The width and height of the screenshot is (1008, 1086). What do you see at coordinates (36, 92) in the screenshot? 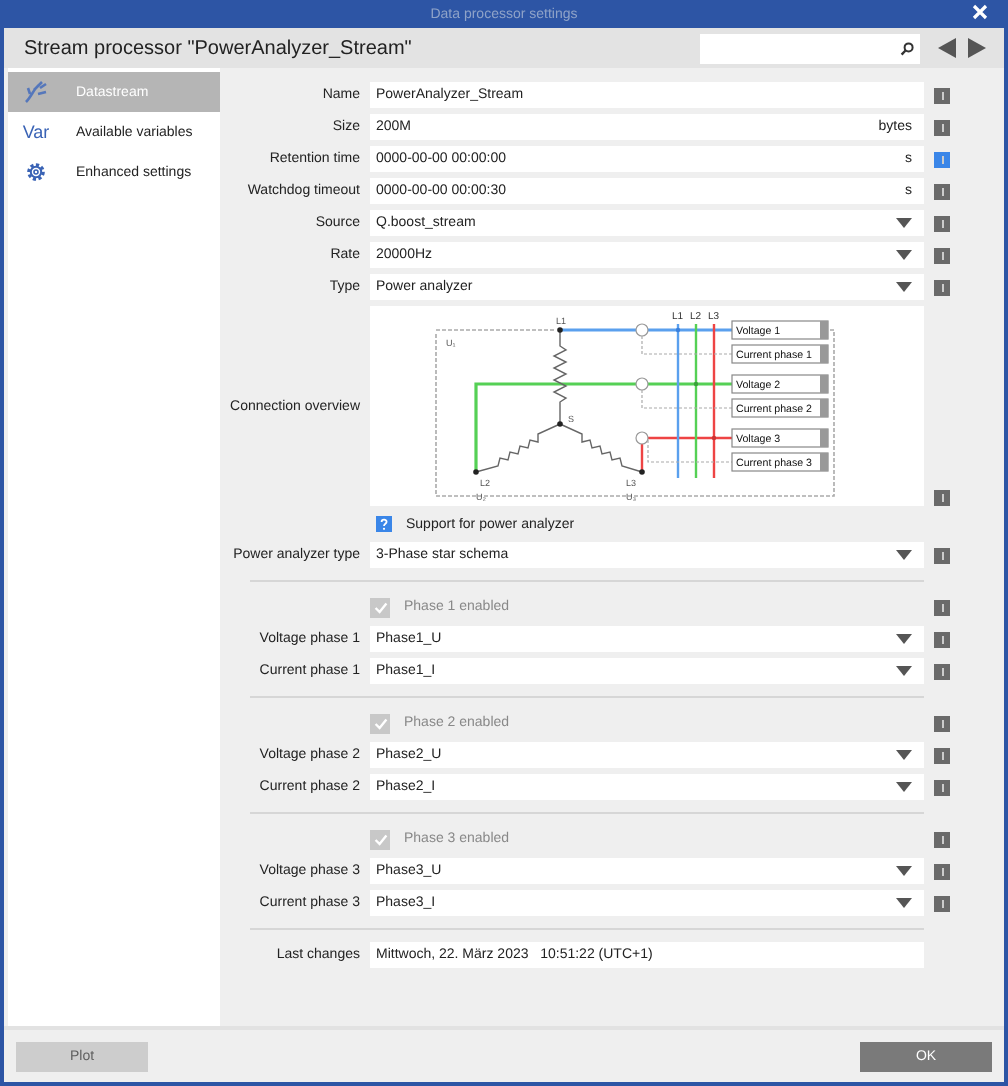
I see `signal-icon` at bounding box center [36, 92].